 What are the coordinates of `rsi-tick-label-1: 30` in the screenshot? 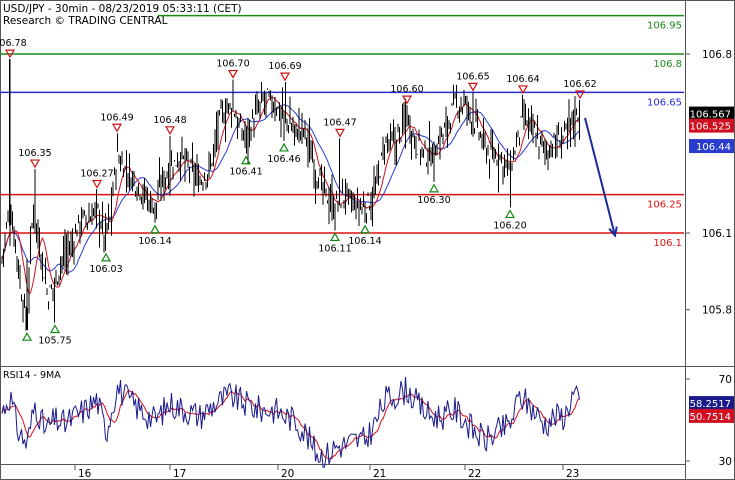 It's located at (725, 462).